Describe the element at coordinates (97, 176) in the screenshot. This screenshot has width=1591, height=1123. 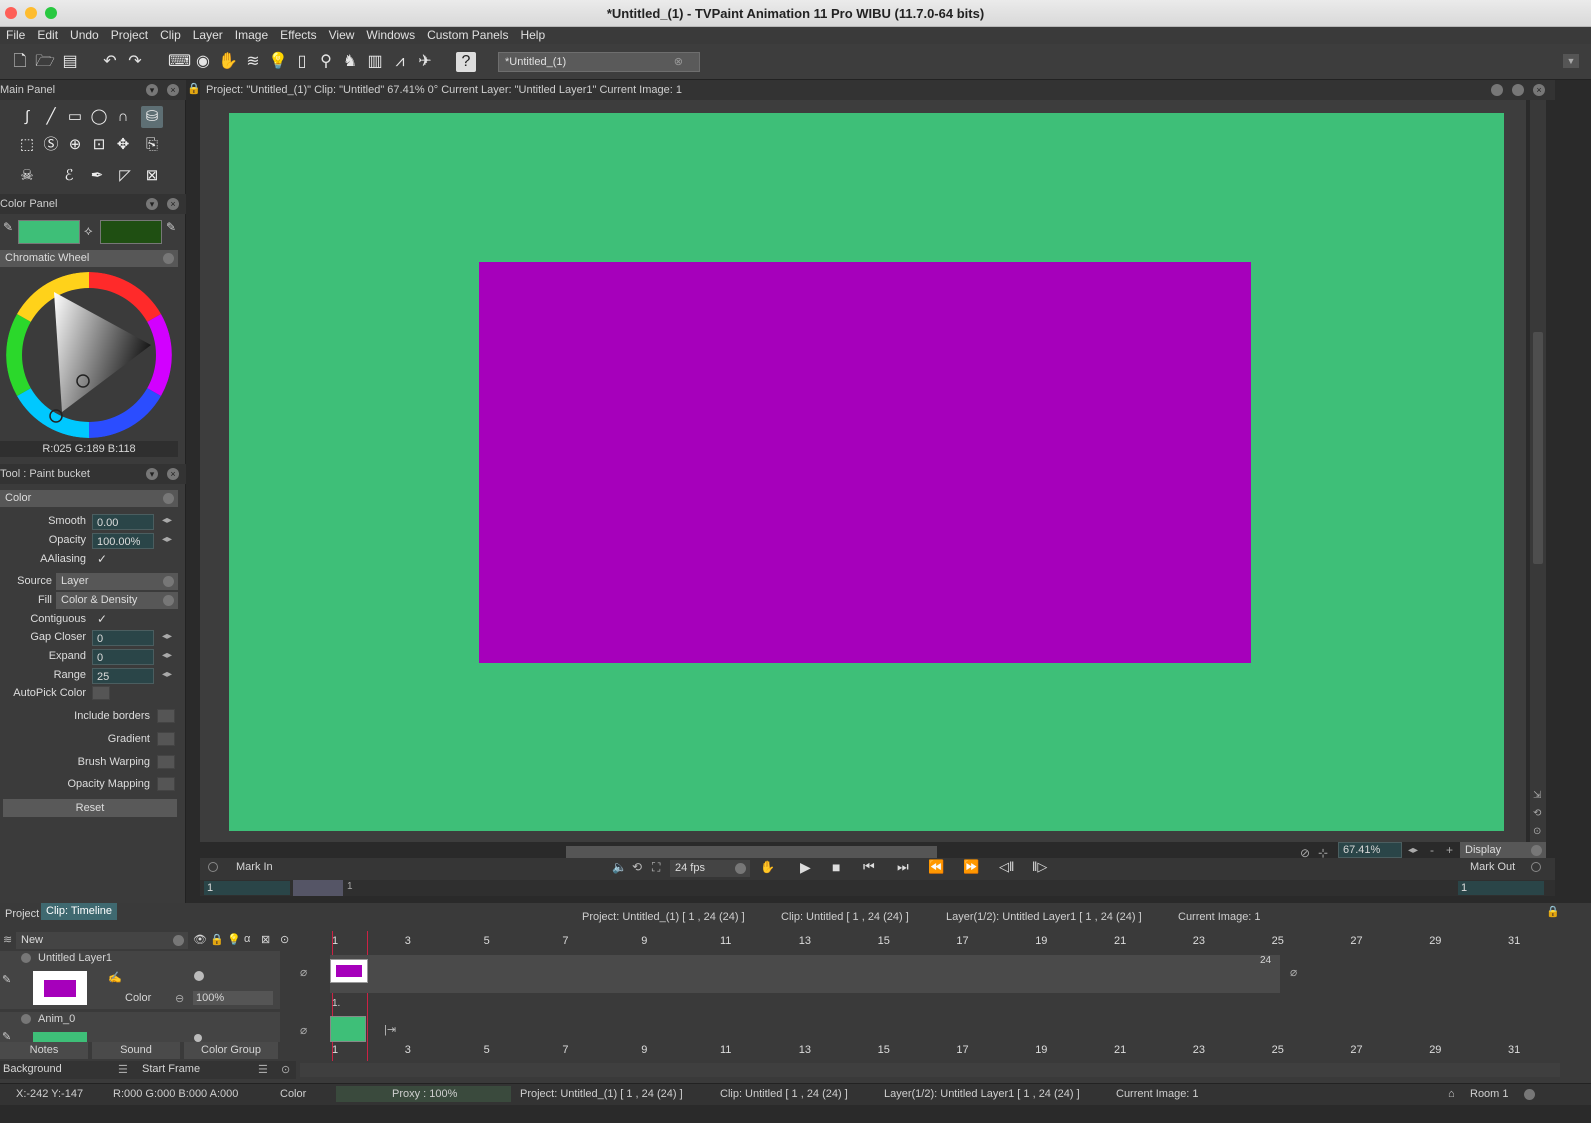
I see `pen-tool-icon: ✒` at that location.